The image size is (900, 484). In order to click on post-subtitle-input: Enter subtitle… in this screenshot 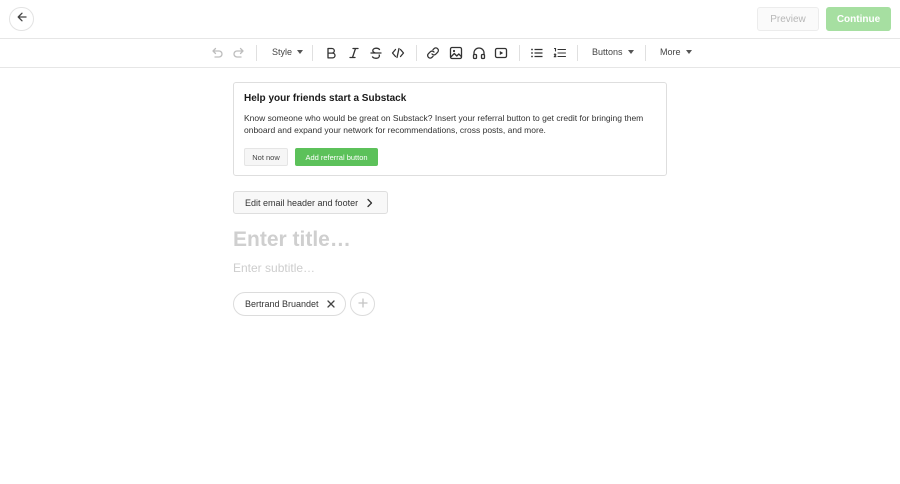, I will do `click(274, 268)`.